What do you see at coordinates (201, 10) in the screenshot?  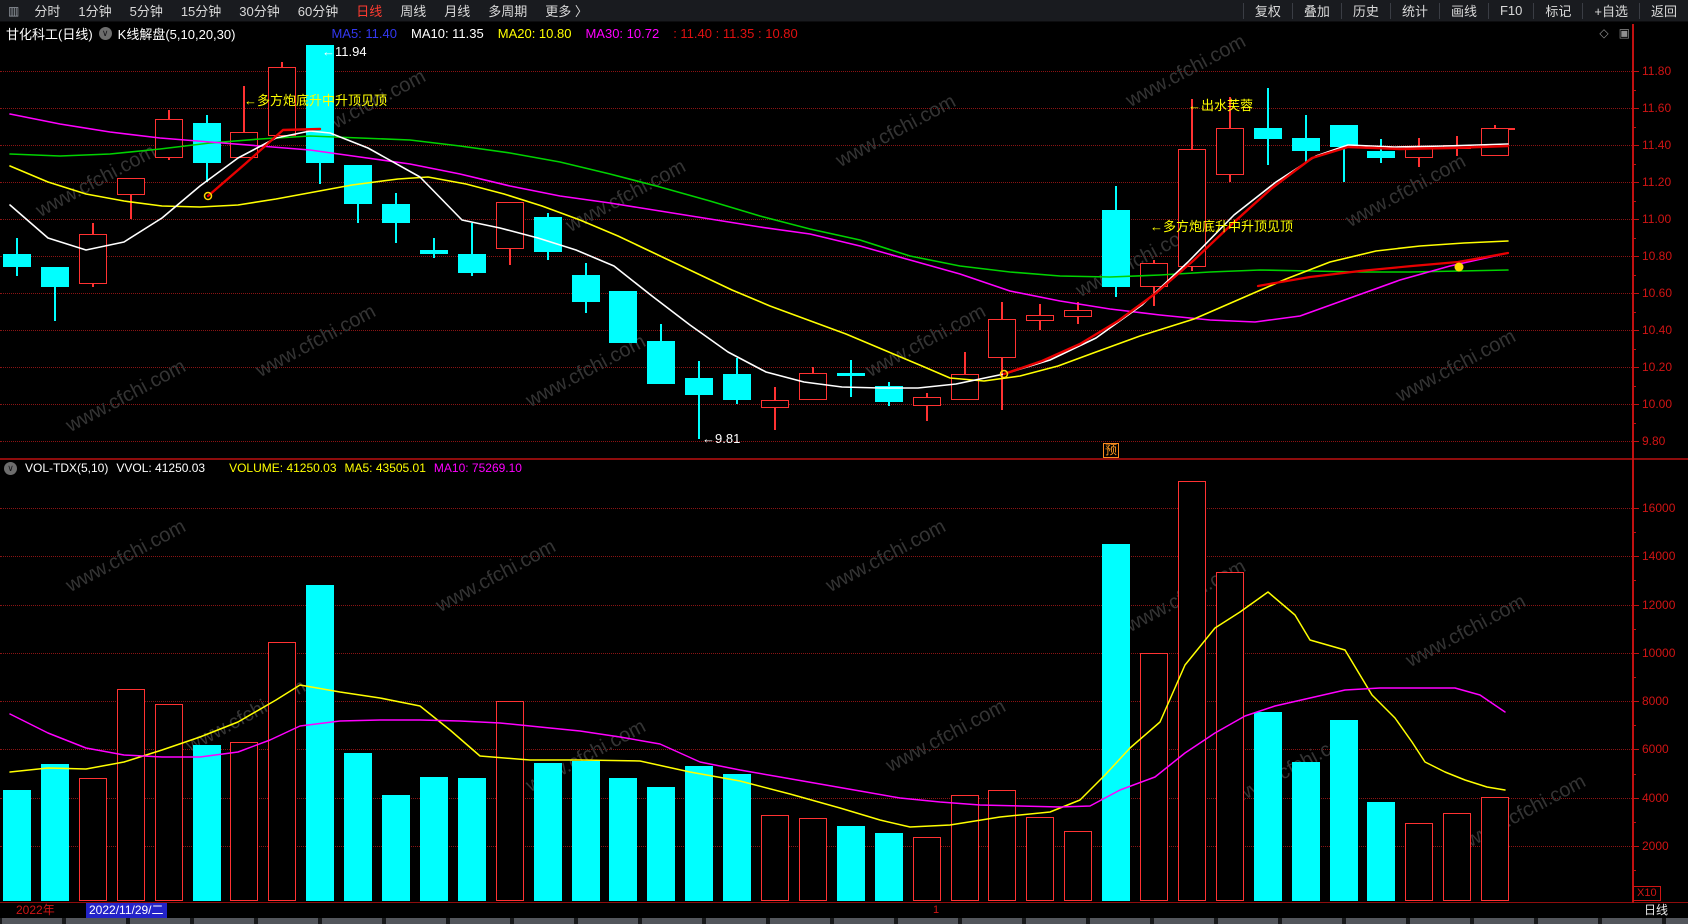 I see `menu-item-3: 15分钟` at bounding box center [201, 10].